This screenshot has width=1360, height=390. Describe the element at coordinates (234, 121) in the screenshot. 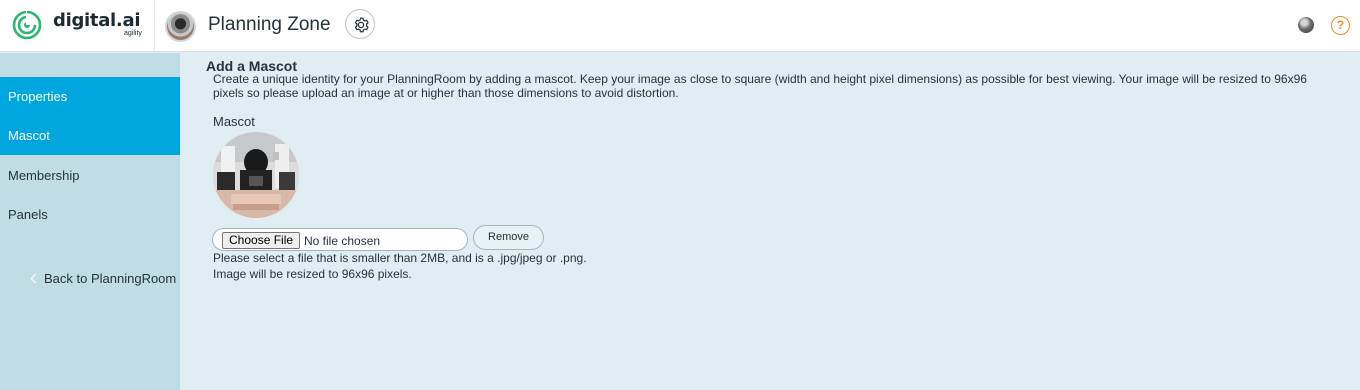

I see `mascot-field-label: Mascot` at that location.